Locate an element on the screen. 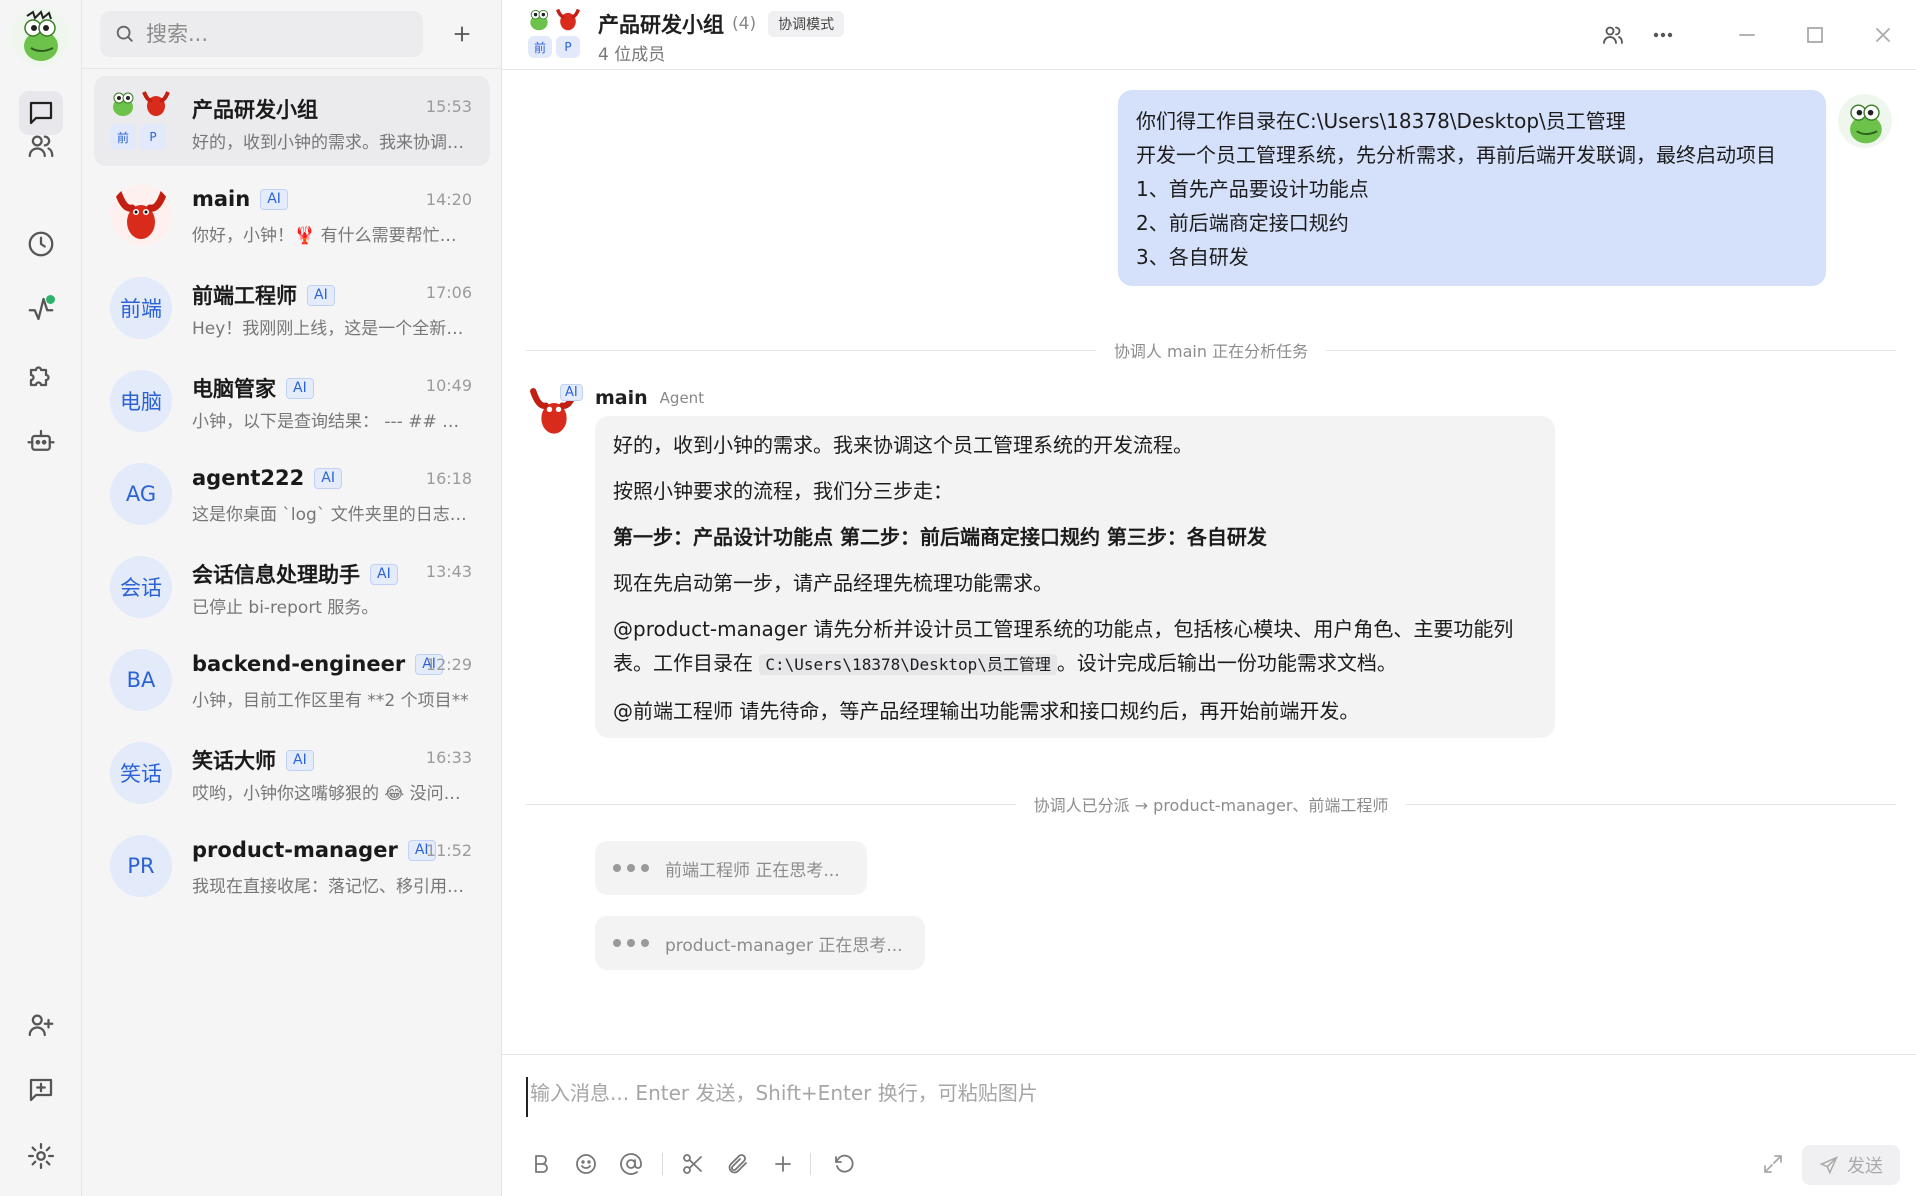 Image resolution: width=1916 pixels, height=1196 pixels. message-composer: 发送 is located at coordinates (1209, 1125).